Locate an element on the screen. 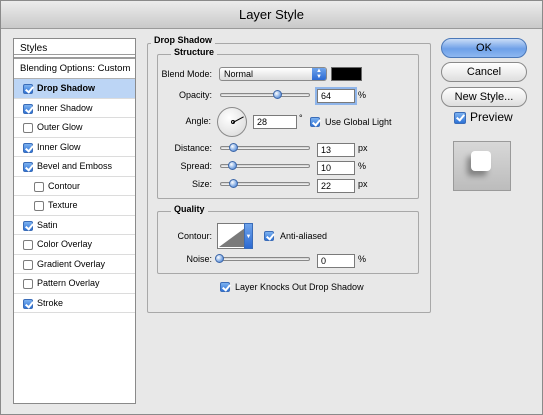  quality-group is located at coordinates (288, 242).